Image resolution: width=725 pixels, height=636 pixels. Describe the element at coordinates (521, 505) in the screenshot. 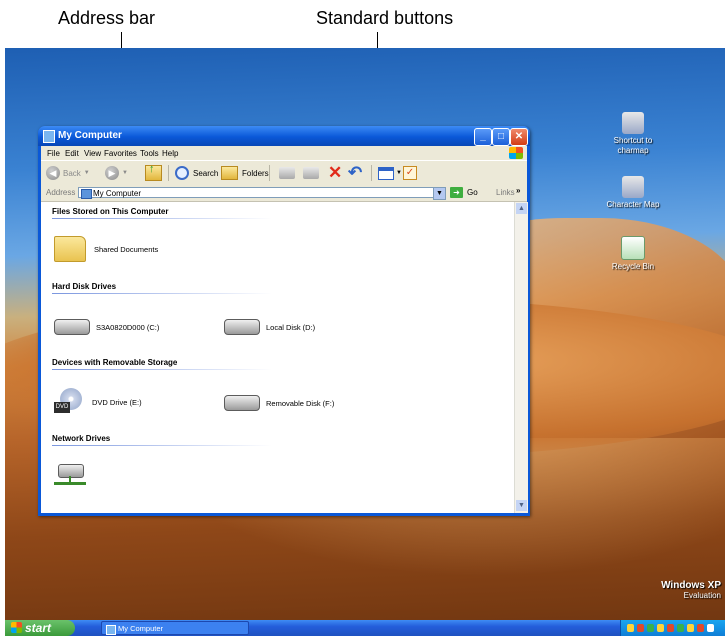

I see `scroll-down-icon: ▼` at that location.